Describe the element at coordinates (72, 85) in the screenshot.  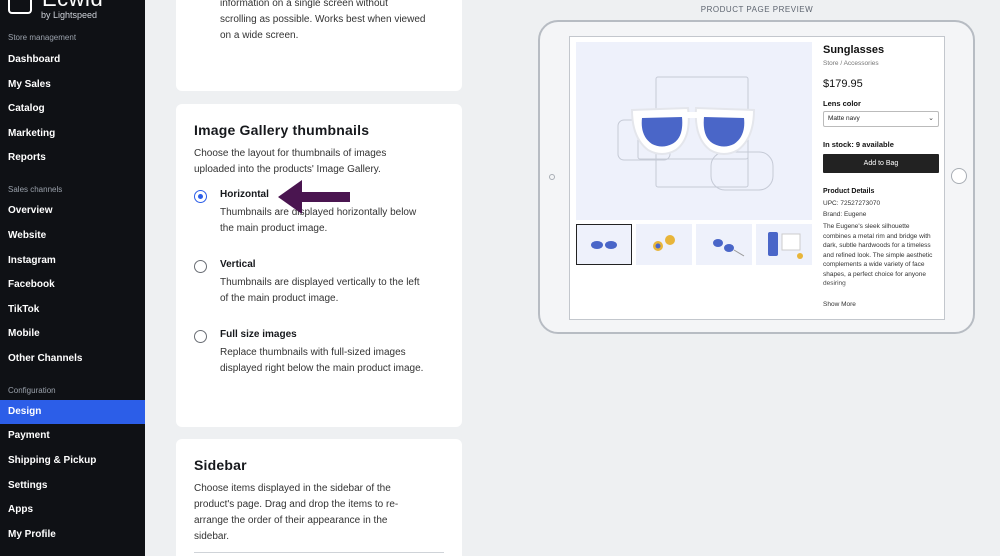
I see `nav-my-sales: My Sales` at that location.